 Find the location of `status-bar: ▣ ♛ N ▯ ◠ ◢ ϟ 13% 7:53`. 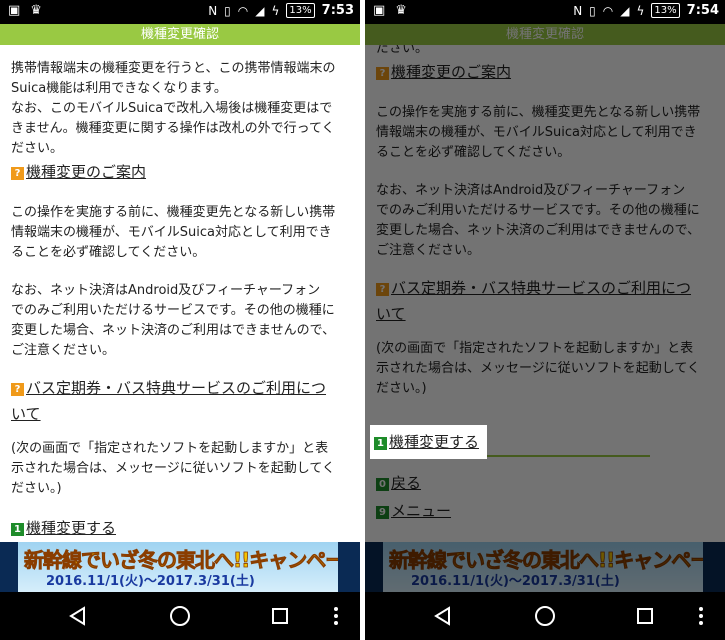

status-bar: ▣ ♛ N ▯ ◠ ◢ ϟ 13% 7:53 is located at coordinates (180, 12).